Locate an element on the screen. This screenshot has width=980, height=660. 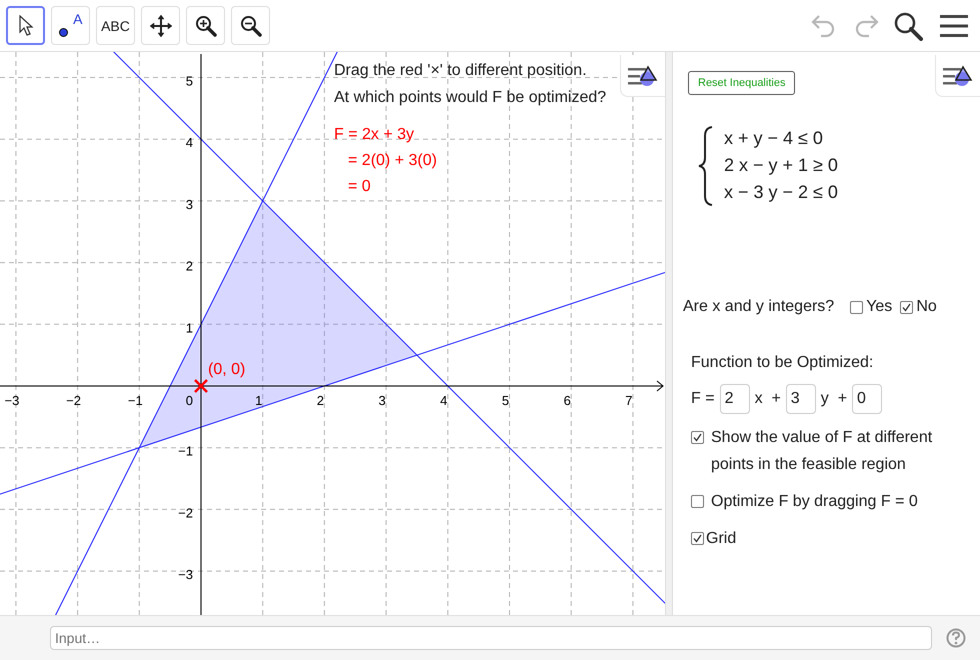
pan-tool is located at coordinates (160, 25).